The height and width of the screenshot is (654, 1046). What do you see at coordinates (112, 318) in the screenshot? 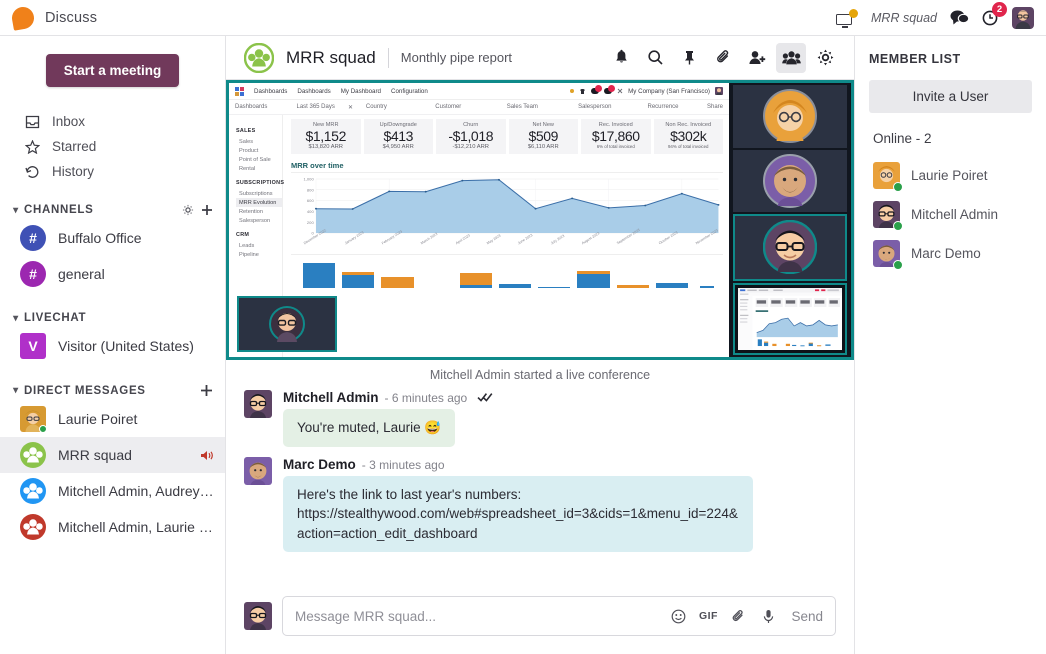
I see `livechat-section-header: ▾ LIVECHAT` at bounding box center [112, 318].